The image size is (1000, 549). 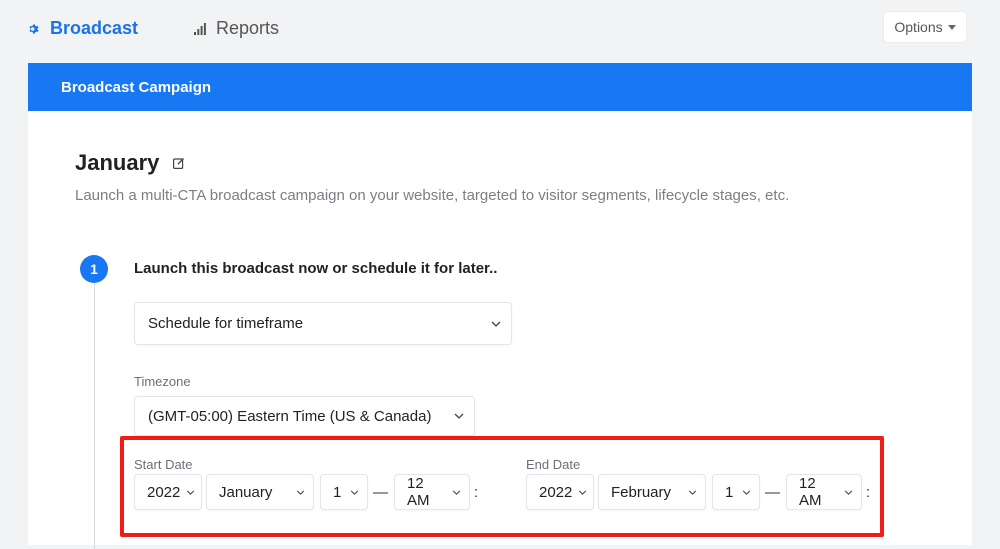 I want to click on end-date-label: End Date, so click(x=553, y=464).